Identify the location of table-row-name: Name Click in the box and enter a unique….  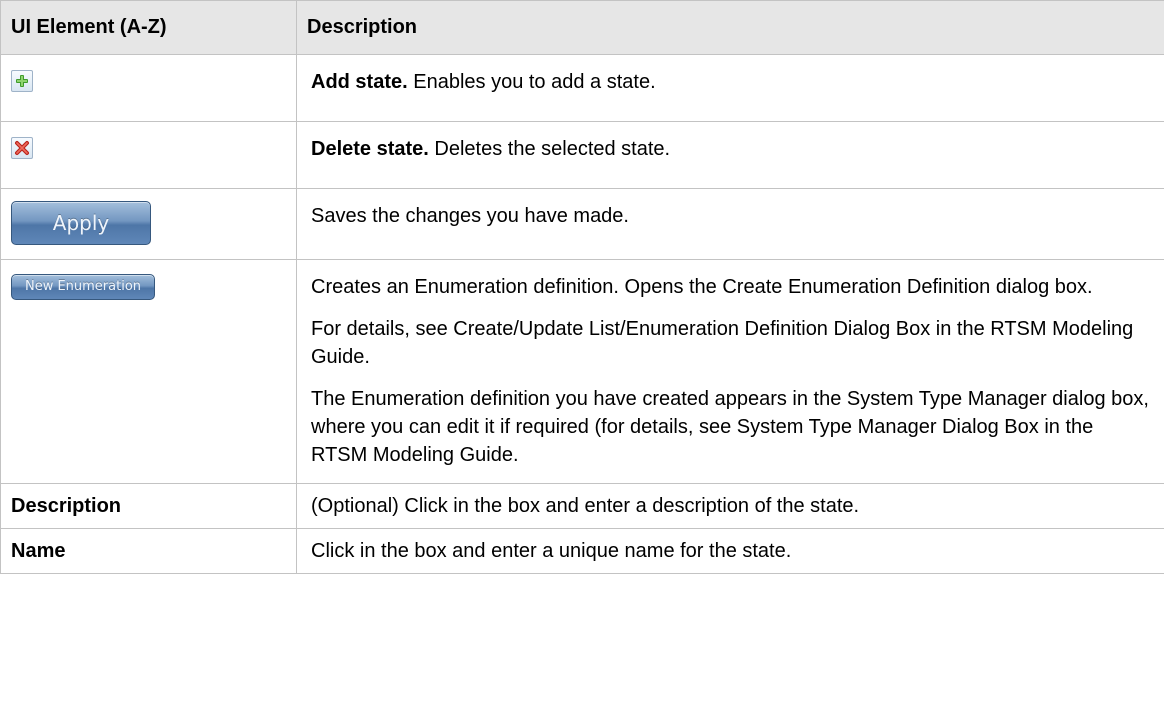
(582, 551).